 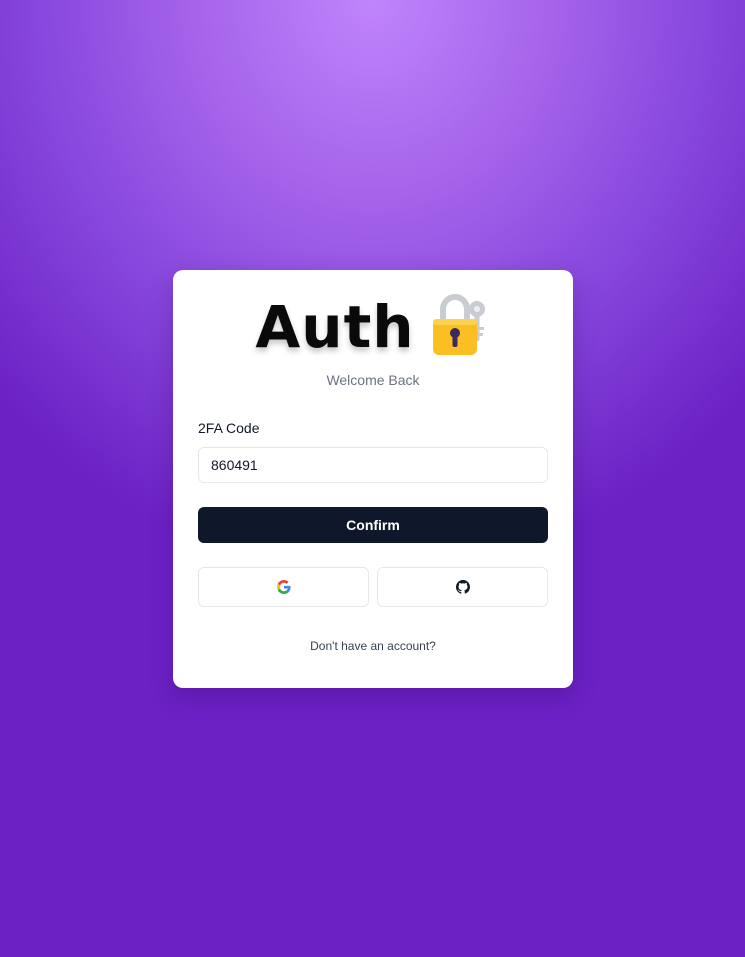 I want to click on confirm-button: Confirm, so click(x=373, y=525).